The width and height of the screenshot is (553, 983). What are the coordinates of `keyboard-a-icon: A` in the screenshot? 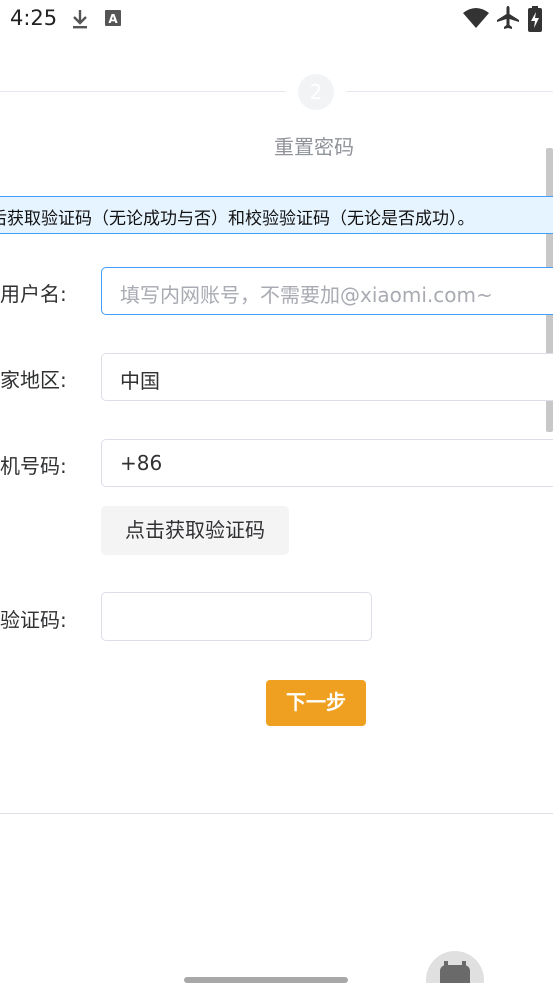 It's located at (113, 18).